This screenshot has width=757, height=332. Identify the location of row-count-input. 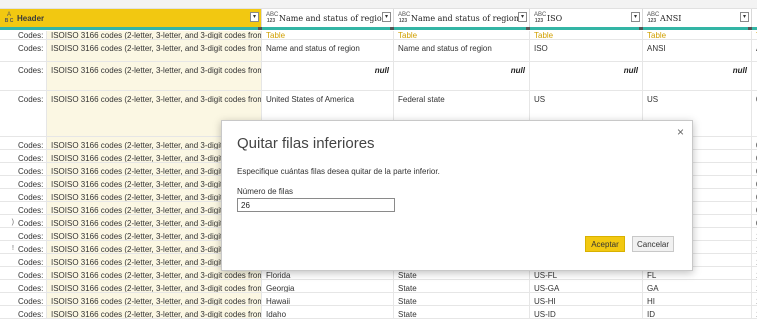
(316, 205).